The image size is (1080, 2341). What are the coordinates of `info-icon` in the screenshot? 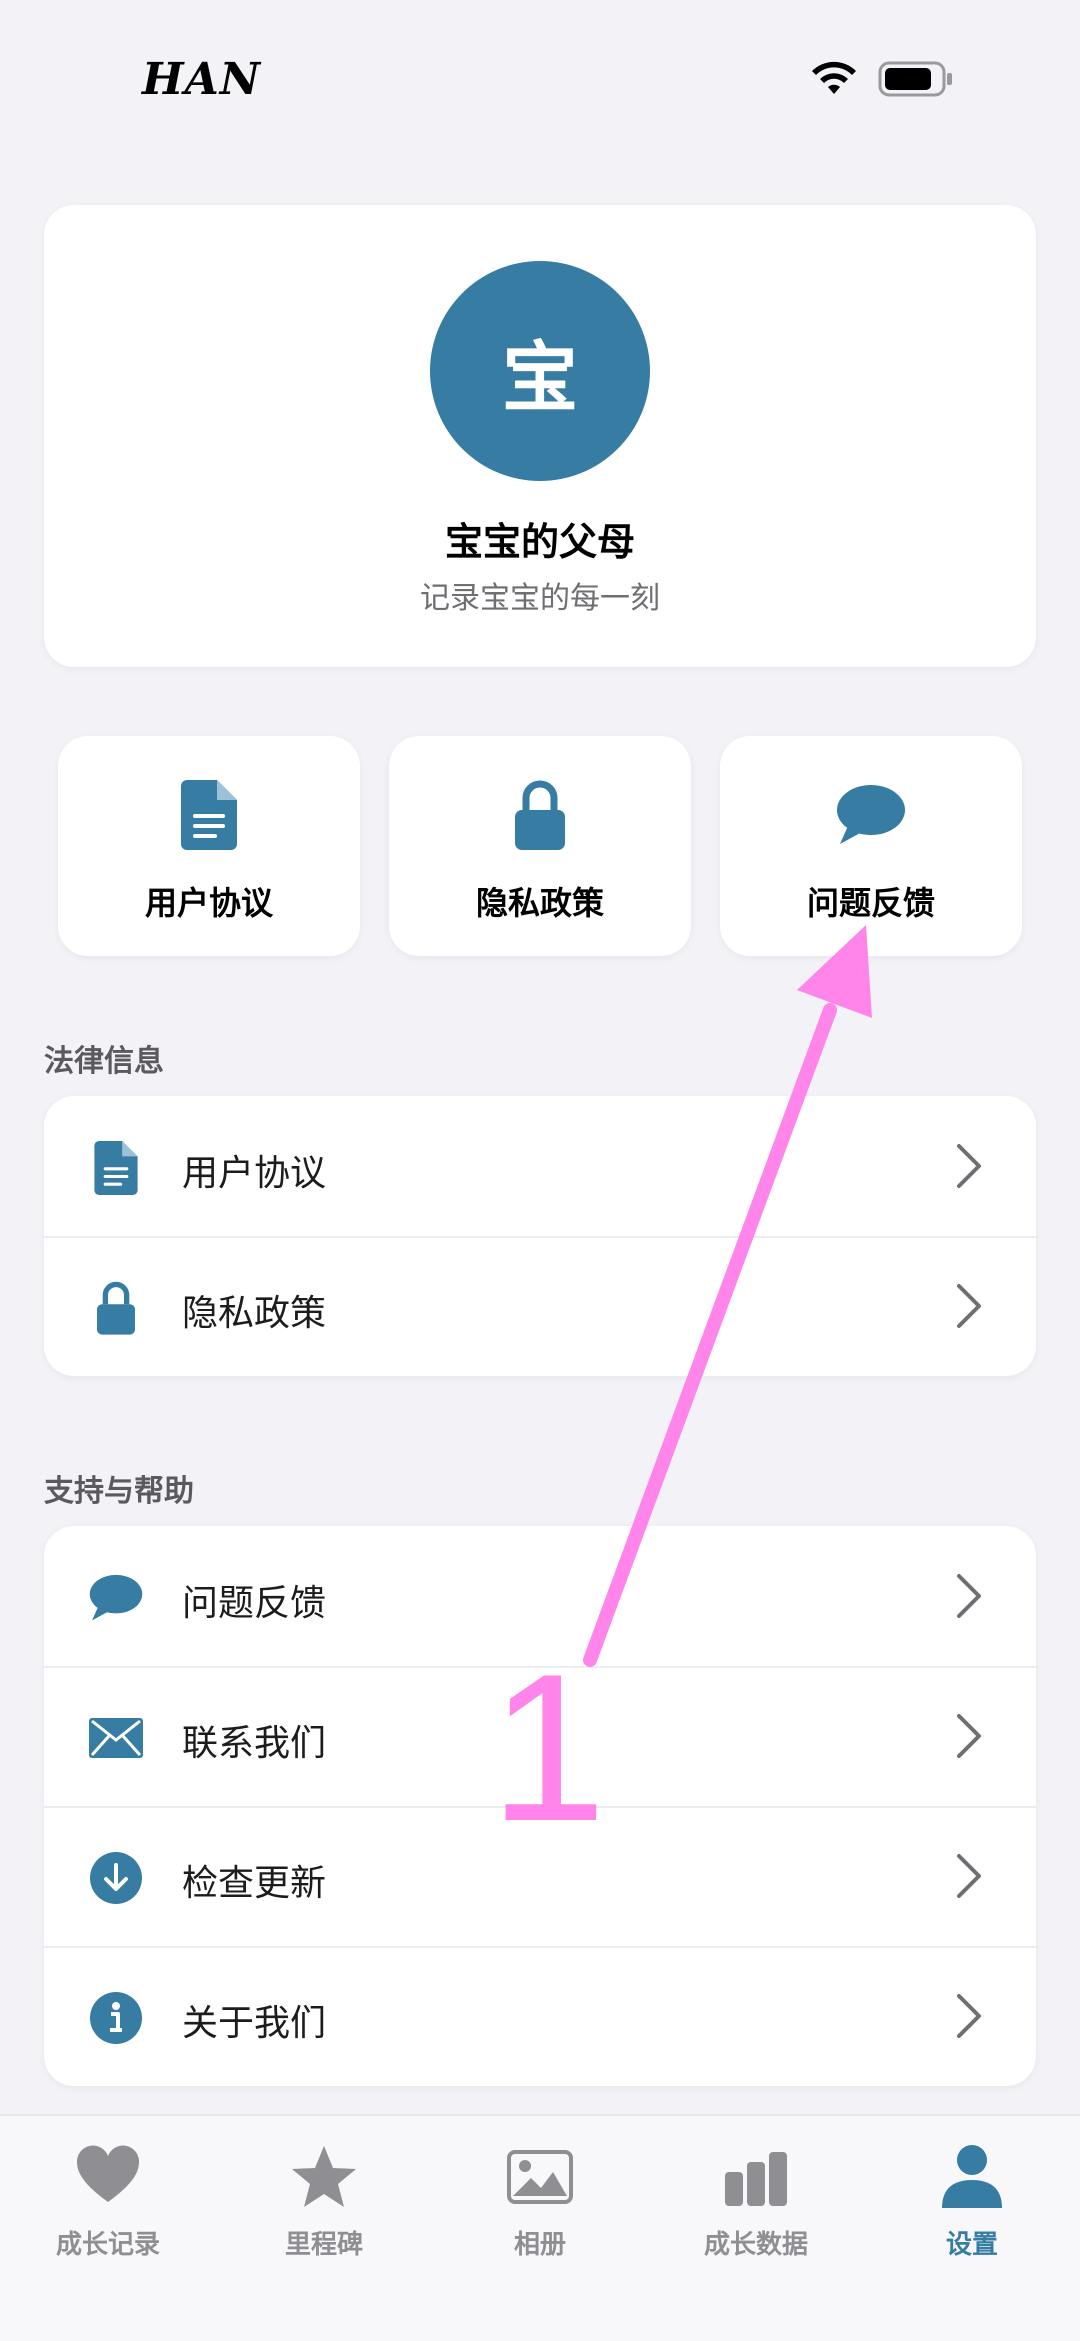 It's located at (116, 2018).